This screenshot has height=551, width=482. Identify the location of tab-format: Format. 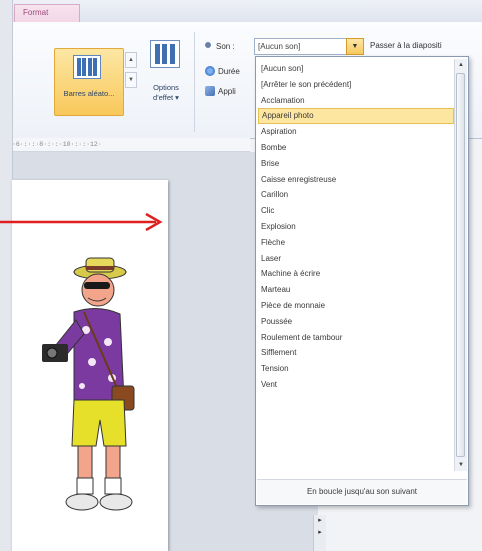
(47, 13).